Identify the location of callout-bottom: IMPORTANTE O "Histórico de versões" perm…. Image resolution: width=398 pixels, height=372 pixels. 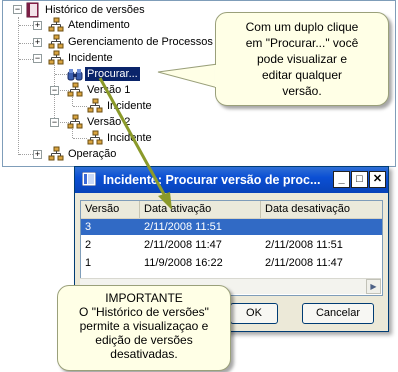
(144, 328).